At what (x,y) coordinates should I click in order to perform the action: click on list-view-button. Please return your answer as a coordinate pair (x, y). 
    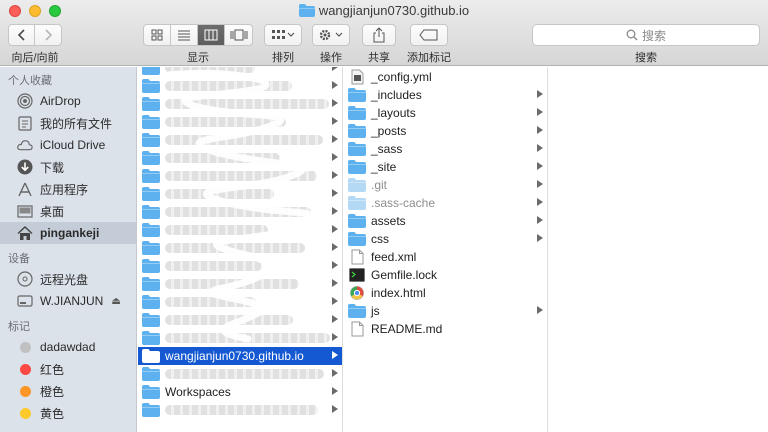
    Looking at the image, I should click on (185, 35).